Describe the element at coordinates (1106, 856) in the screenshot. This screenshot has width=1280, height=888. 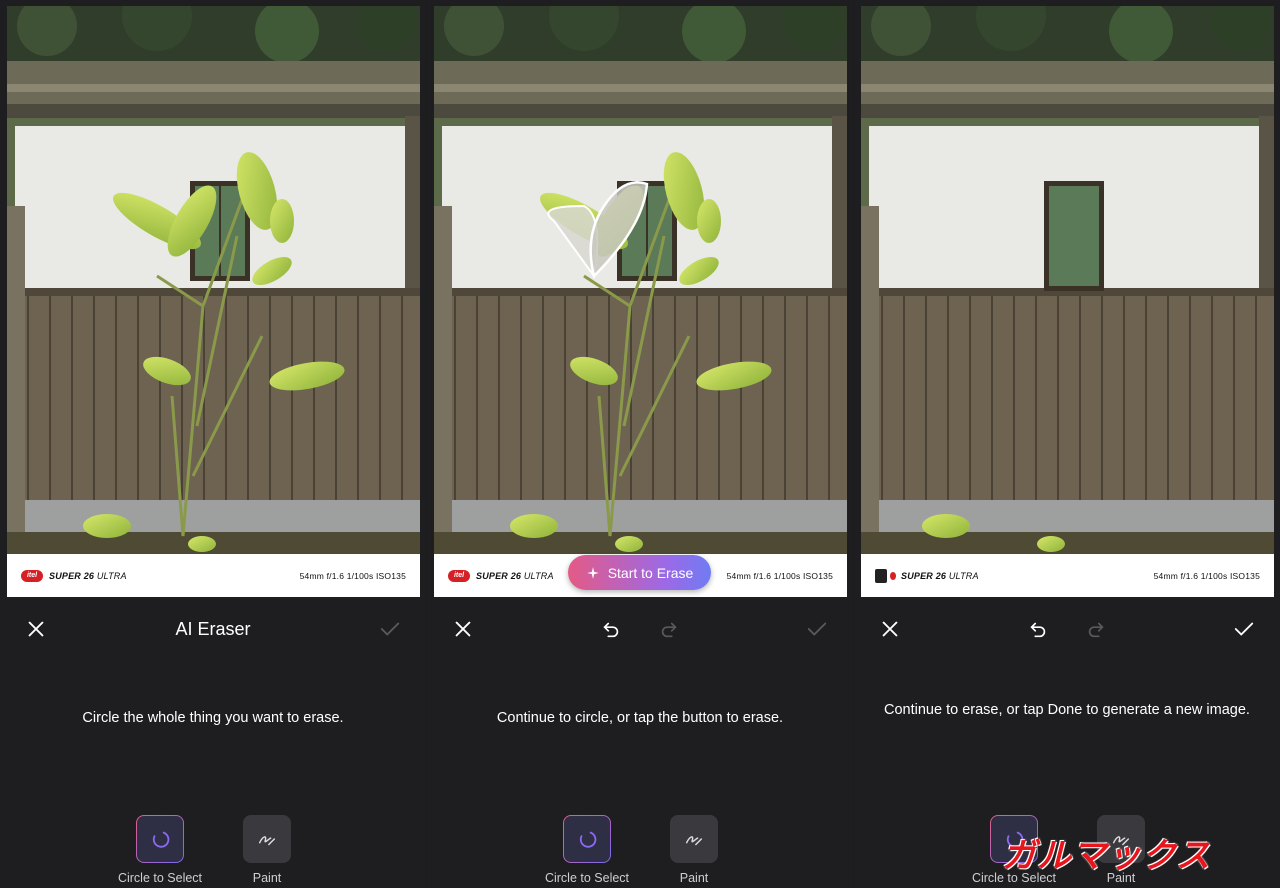
I see `site-watermark: ガルマックス` at that location.